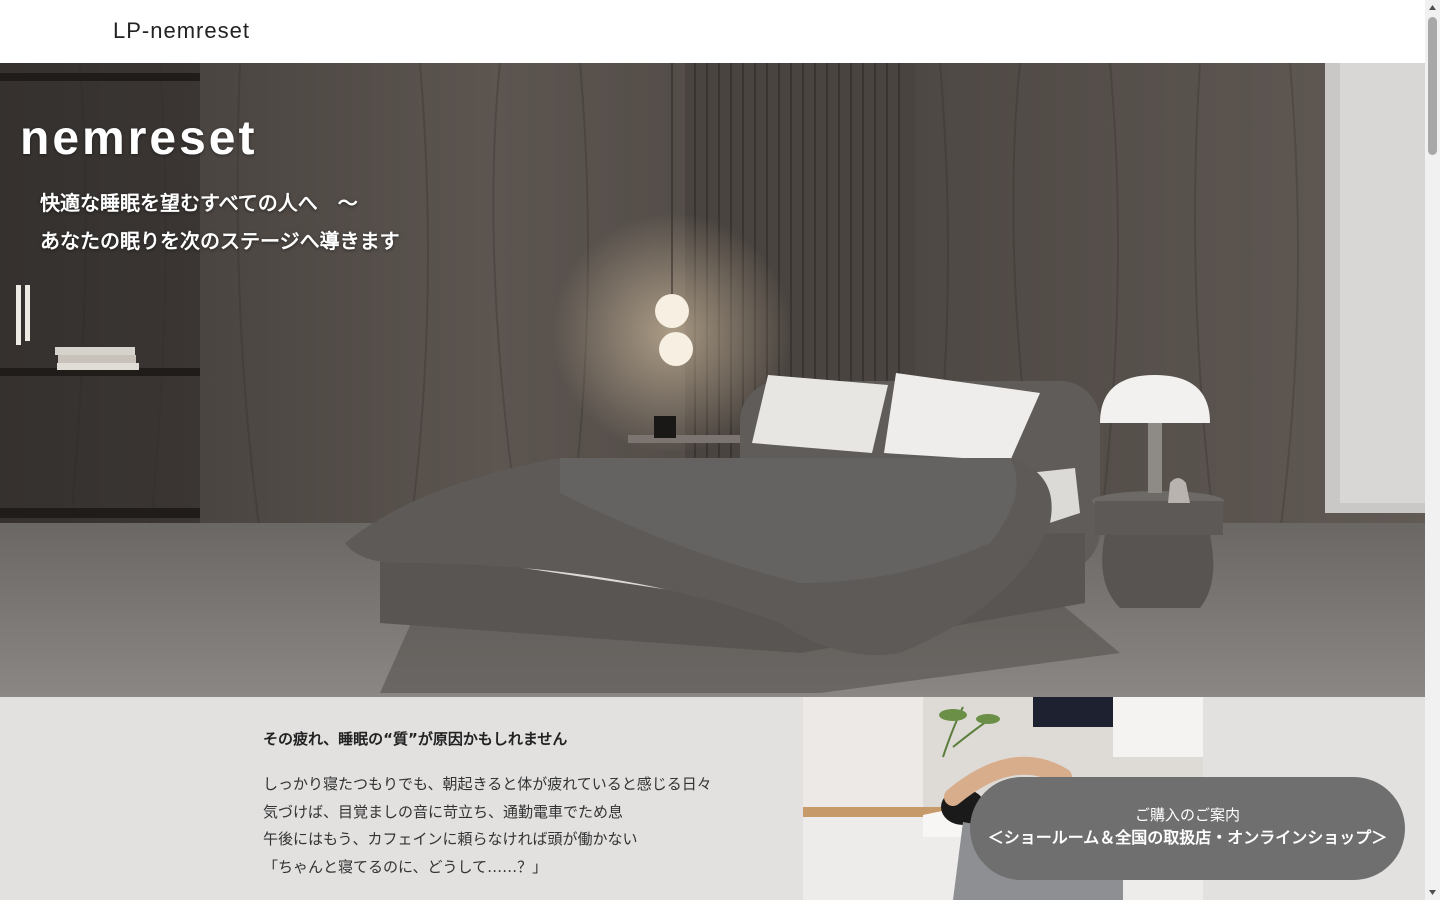 The width and height of the screenshot is (1440, 900). Describe the element at coordinates (450, 839) in the screenshot. I see `intro-line: 午後にはもう、カフェインに頼らなければ頭が働かない` at that location.